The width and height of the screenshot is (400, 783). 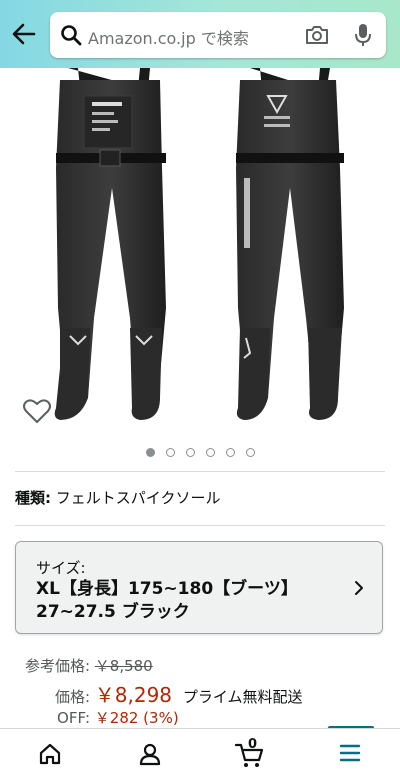 I want to click on price-value: ￥8,298, so click(x=133, y=695).